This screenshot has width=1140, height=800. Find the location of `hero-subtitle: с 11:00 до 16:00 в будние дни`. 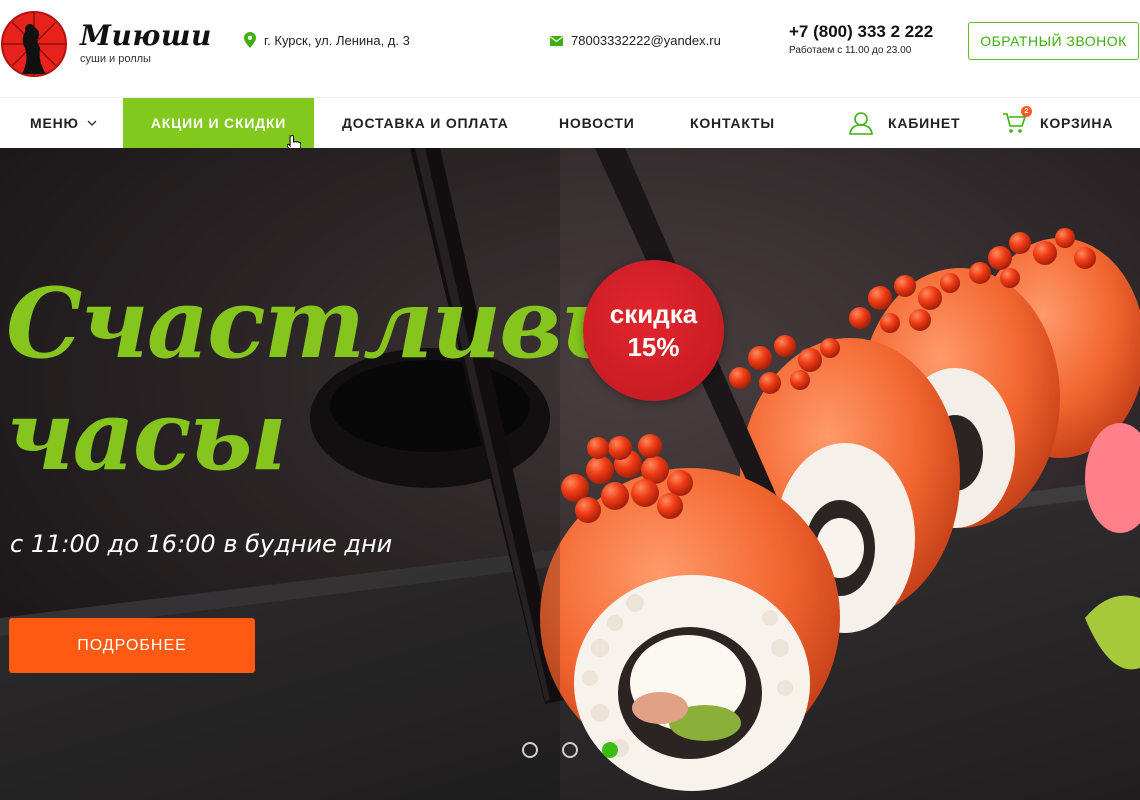

hero-subtitle: с 11:00 до 16:00 в будние дни is located at coordinates (201, 544).